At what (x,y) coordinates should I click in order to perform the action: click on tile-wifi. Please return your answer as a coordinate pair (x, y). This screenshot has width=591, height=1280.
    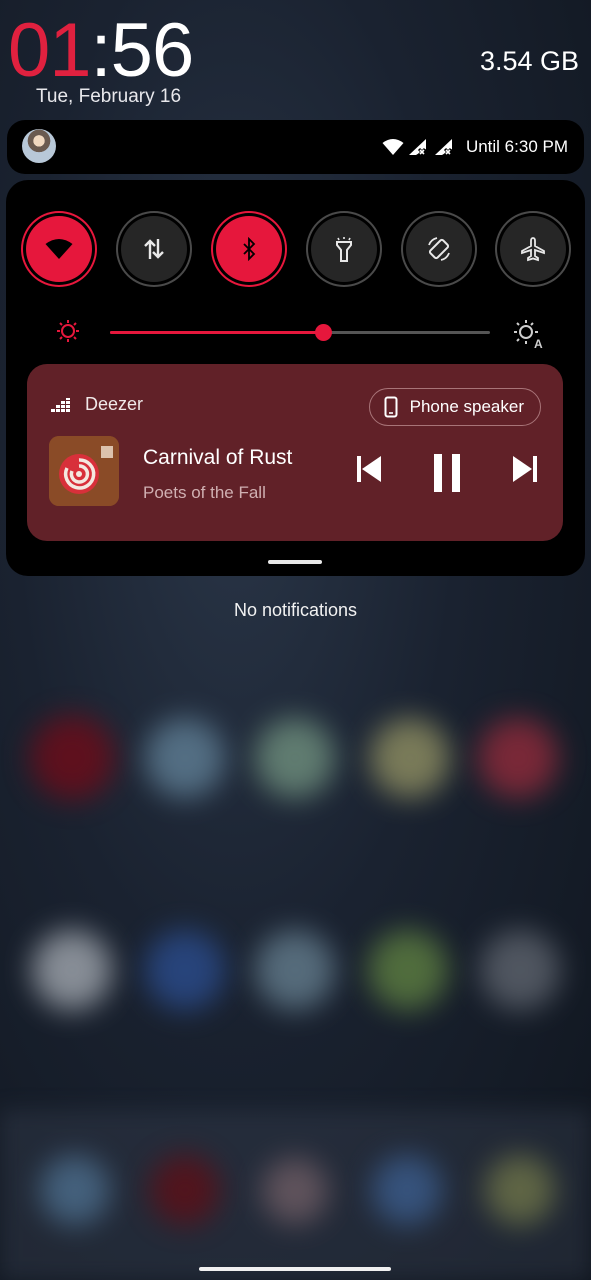
    Looking at the image, I should click on (59, 249).